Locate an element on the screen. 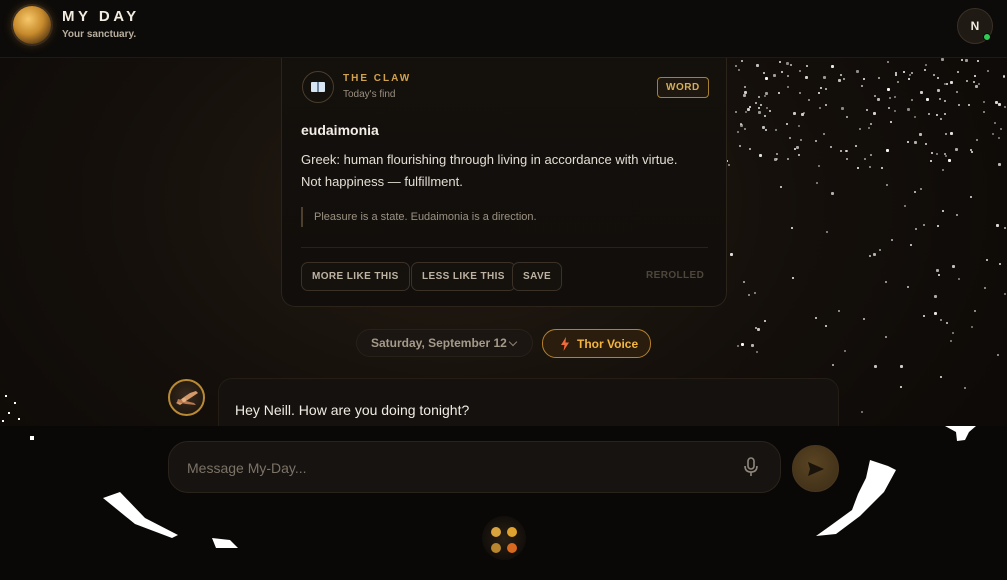  sun-orb-icon is located at coordinates (32, 25).